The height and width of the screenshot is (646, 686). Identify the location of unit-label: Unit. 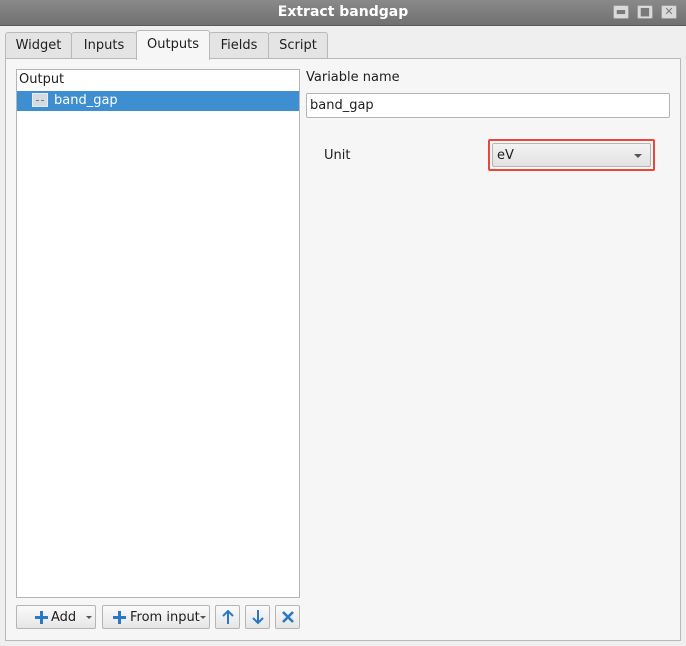
(337, 155).